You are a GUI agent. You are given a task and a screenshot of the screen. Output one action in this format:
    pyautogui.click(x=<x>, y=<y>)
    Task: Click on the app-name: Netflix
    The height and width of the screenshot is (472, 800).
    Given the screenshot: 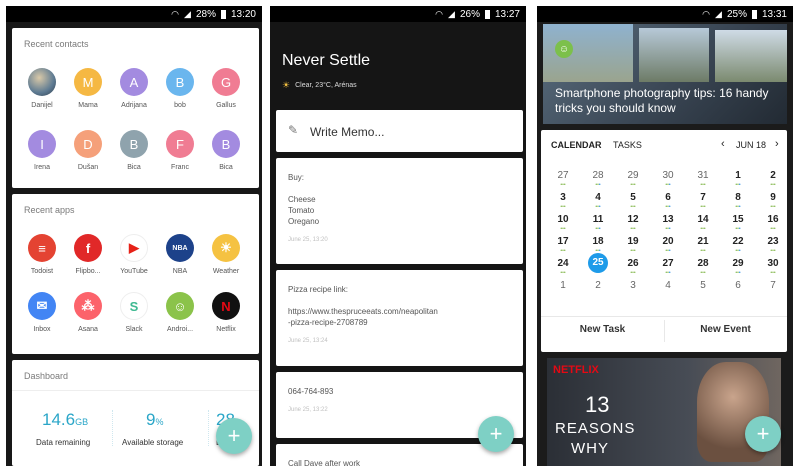 What is the action you would take?
    pyautogui.click(x=226, y=329)
    